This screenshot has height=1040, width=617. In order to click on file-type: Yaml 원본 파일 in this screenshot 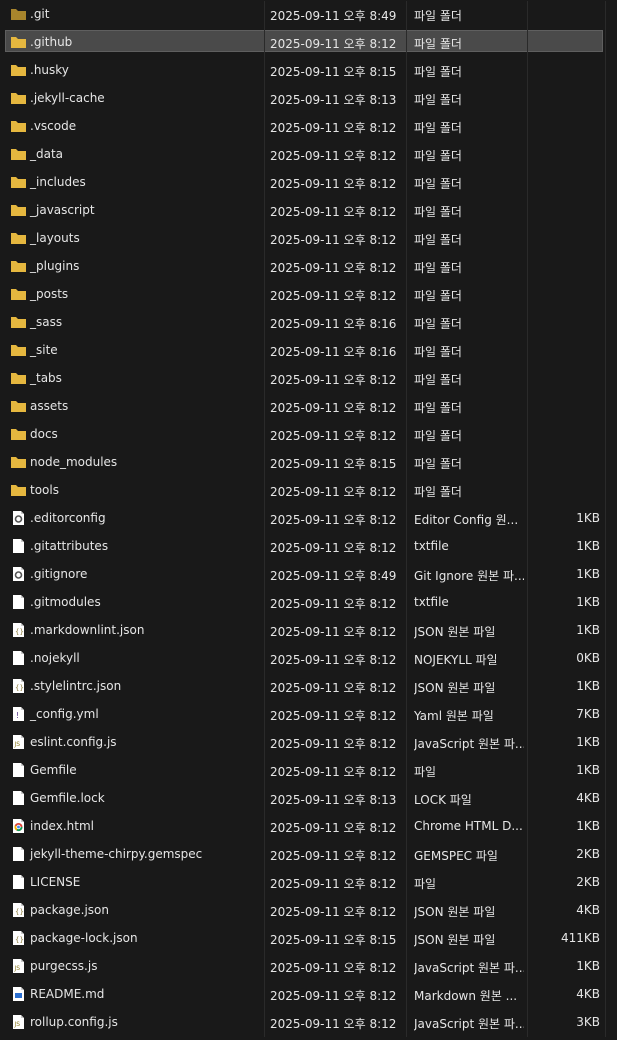, I will do `click(454, 716)`.